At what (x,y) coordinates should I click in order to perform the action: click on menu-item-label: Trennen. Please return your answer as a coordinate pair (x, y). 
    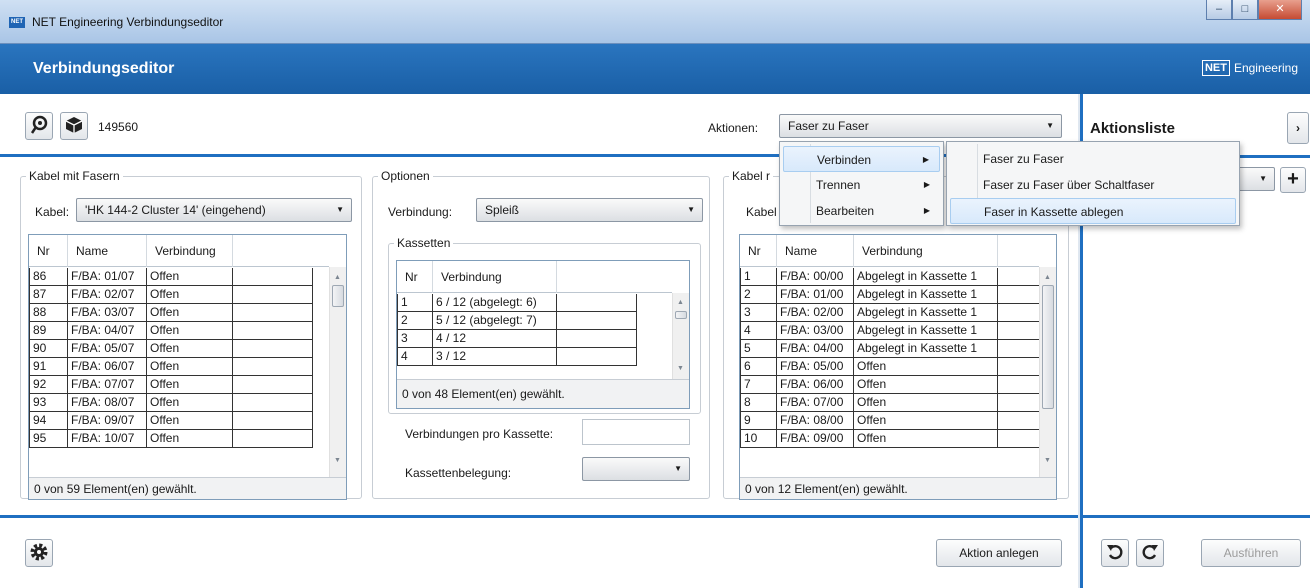
    Looking at the image, I should click on (838, 185).